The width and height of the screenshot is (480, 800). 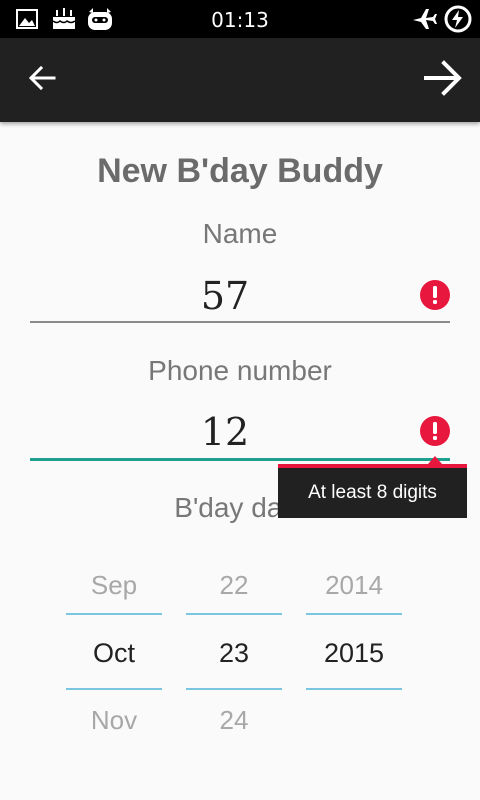 What do you see at coordinates (114, 614) in the screenshot?
I see `month-divider-top` at bounding box center [114, 614].